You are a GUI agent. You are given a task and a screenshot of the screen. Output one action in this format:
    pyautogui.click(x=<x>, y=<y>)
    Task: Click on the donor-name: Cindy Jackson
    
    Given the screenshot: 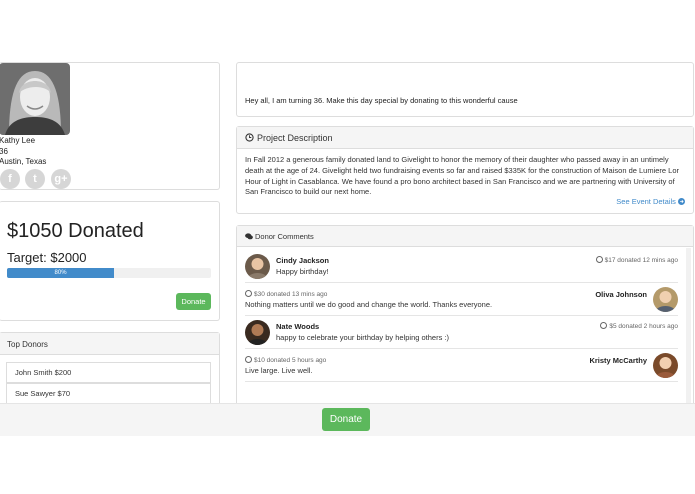 What is the action you would take?
    pyautogui.click(x=302, y=260)
    